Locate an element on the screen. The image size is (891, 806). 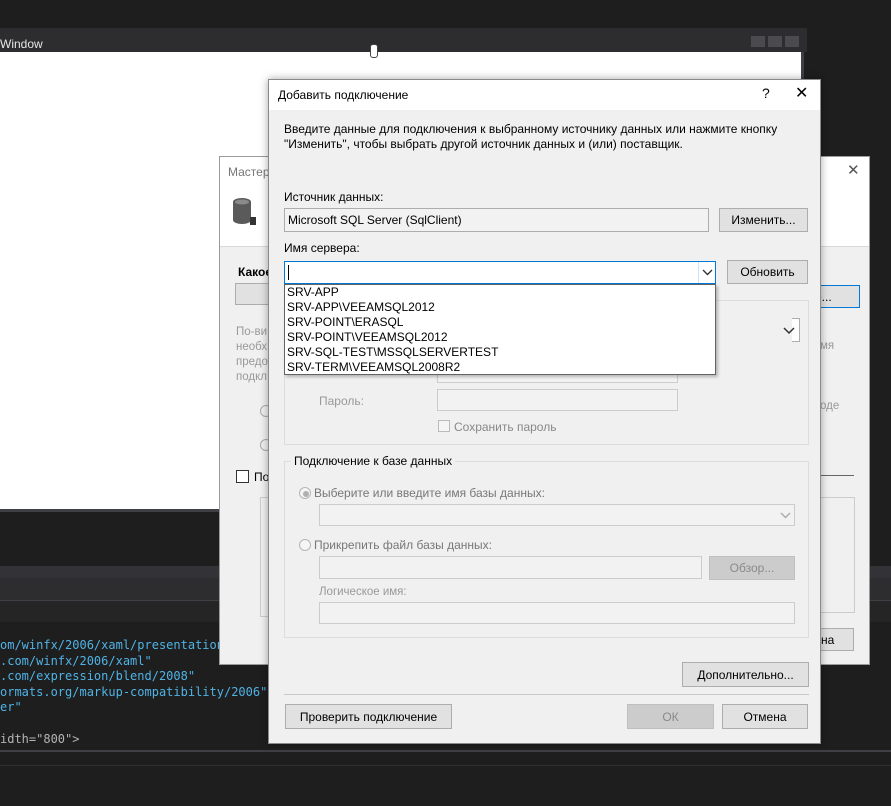
server-list-item: SRV-POINT\VEEAMSQL2012 is located at coordinates (500, 337).